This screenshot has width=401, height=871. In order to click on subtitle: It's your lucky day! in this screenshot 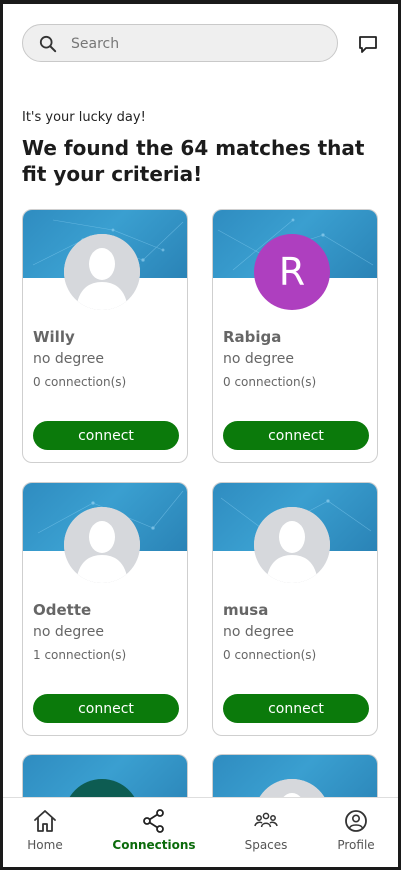, I will do `click(84, 117)`.